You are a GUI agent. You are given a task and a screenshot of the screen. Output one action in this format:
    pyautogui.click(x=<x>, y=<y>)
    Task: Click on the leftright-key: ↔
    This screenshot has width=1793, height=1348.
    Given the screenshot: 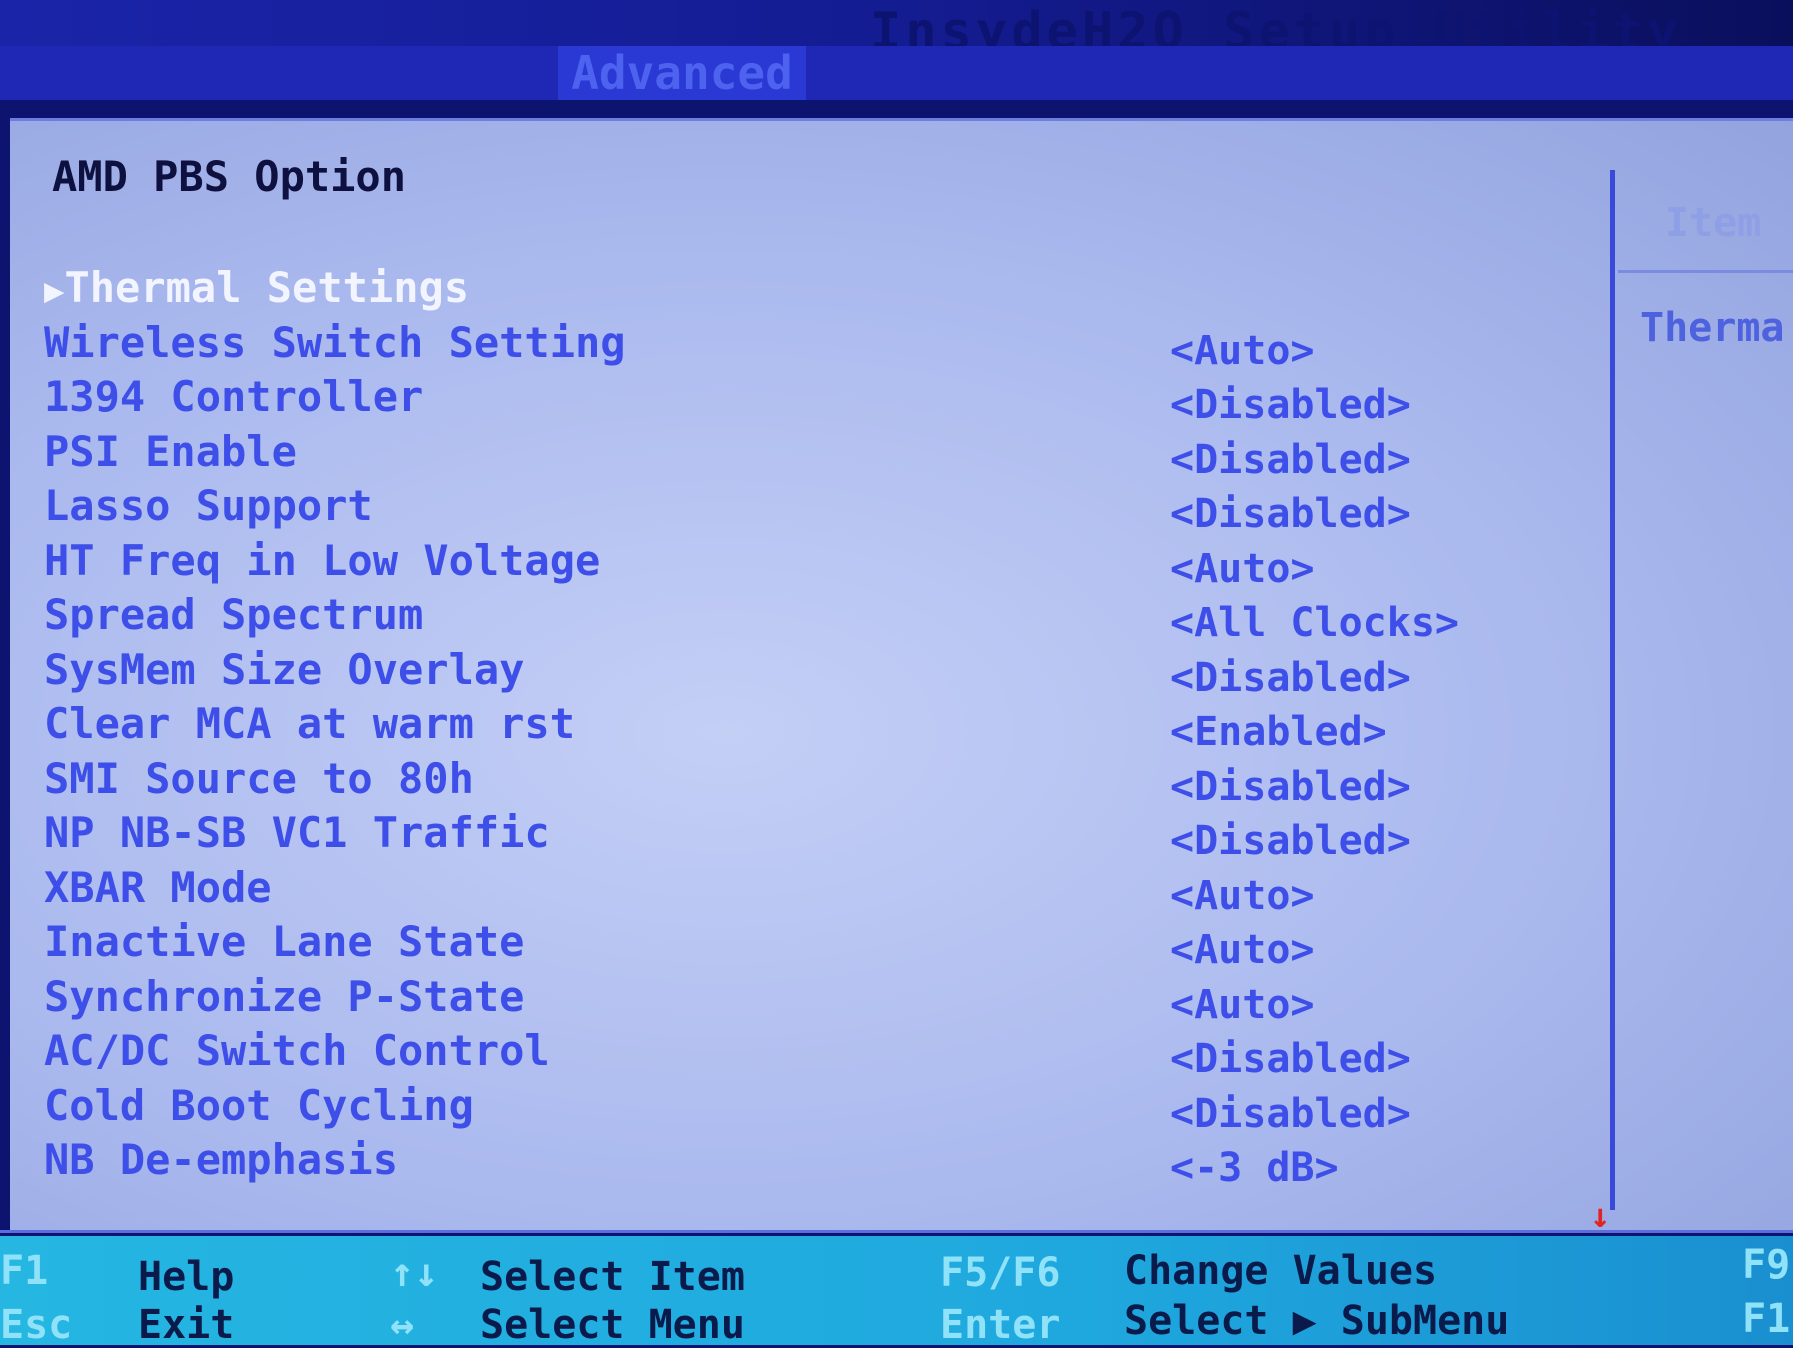 What is the action you would take?
    pyautogui.click(x=402, y=1325)
    